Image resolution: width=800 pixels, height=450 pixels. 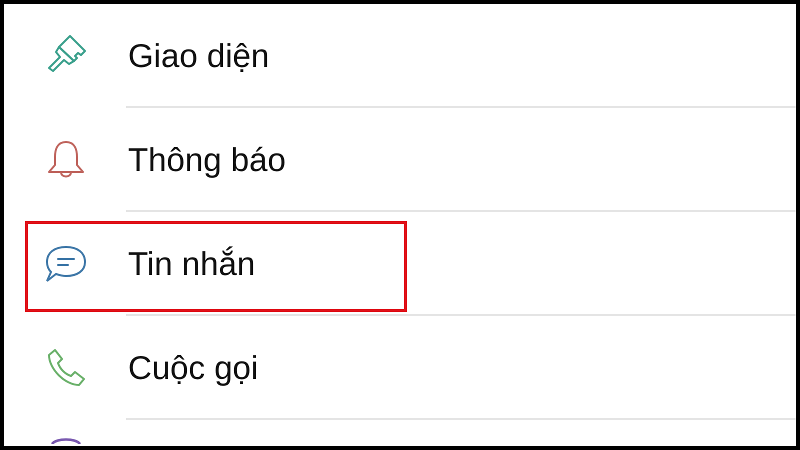 I want to click on setting-label: Giao diện, so click(x=199, y=56).